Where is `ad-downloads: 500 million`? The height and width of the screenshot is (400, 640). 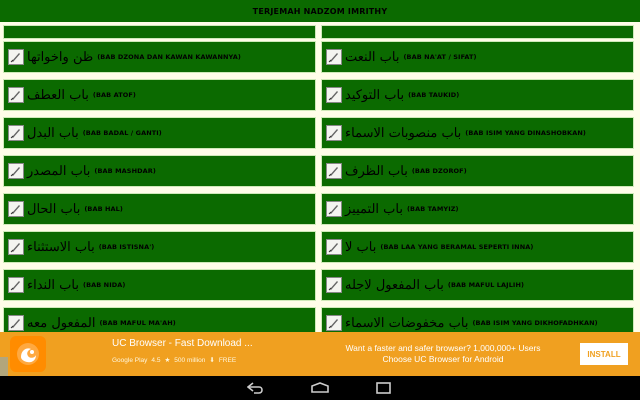 ad-downloads: 500 million is located at coordinates (190, 360).